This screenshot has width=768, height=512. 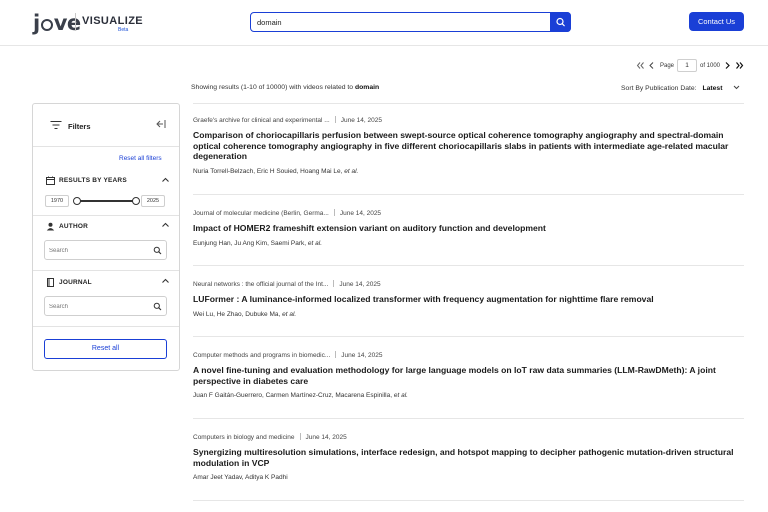 What do you see at coordinates (687, 65) in the screenshot?
I see `page-number-input: 1` at bounding box center [687, 65].